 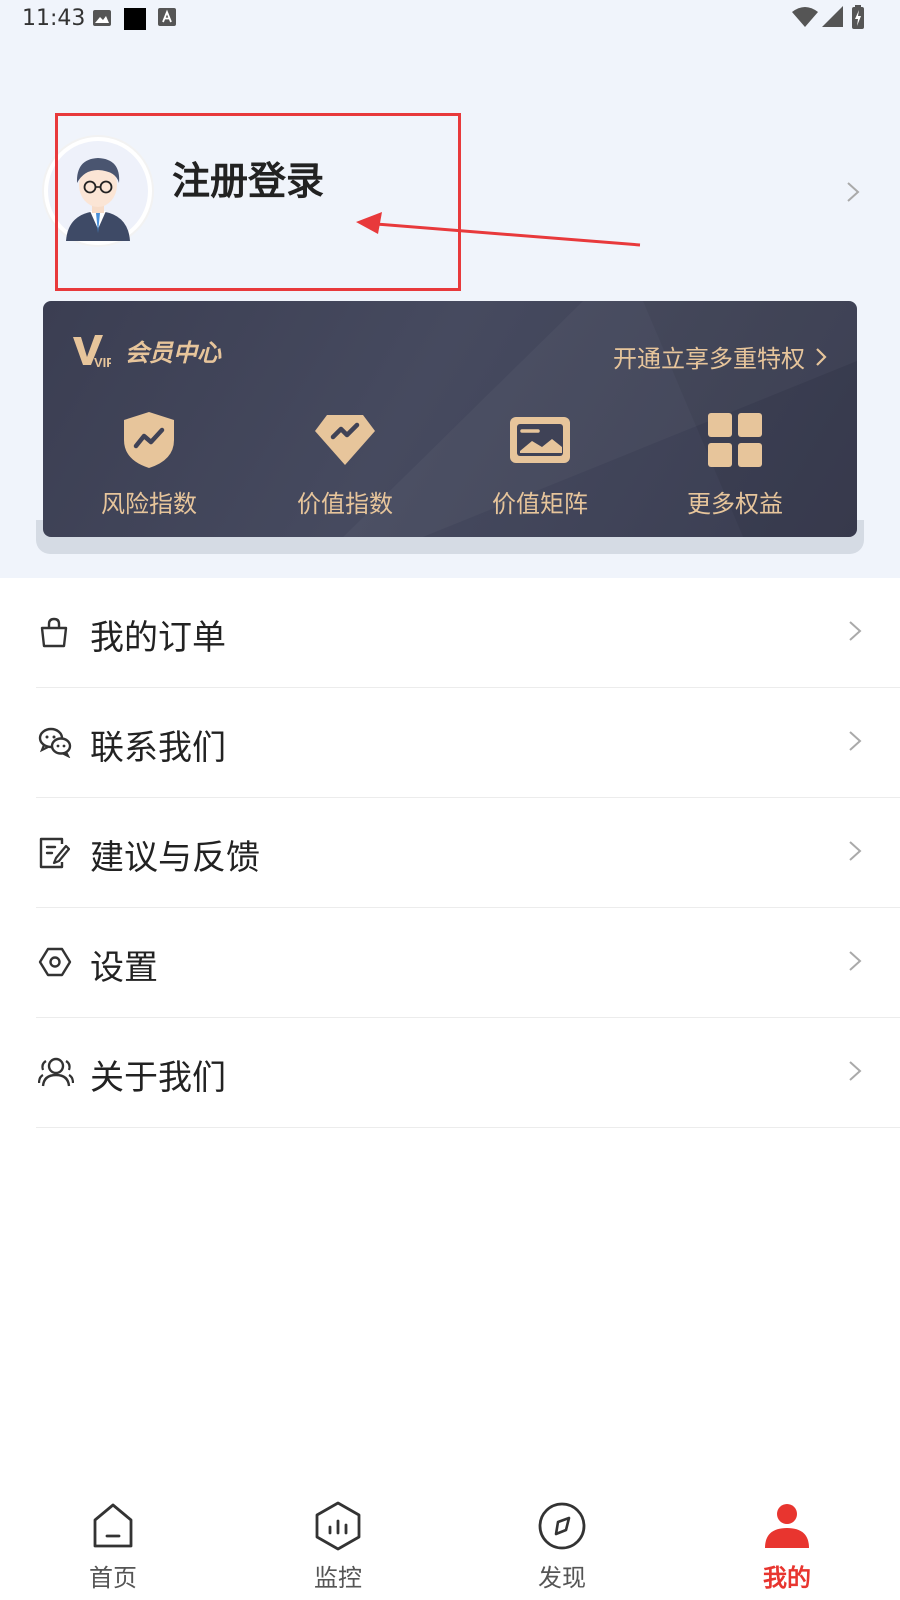 What do you see at coordinates (54, 18) in the screenshot?
I see `status-time: 11:43` at bounding box center [54, 18].